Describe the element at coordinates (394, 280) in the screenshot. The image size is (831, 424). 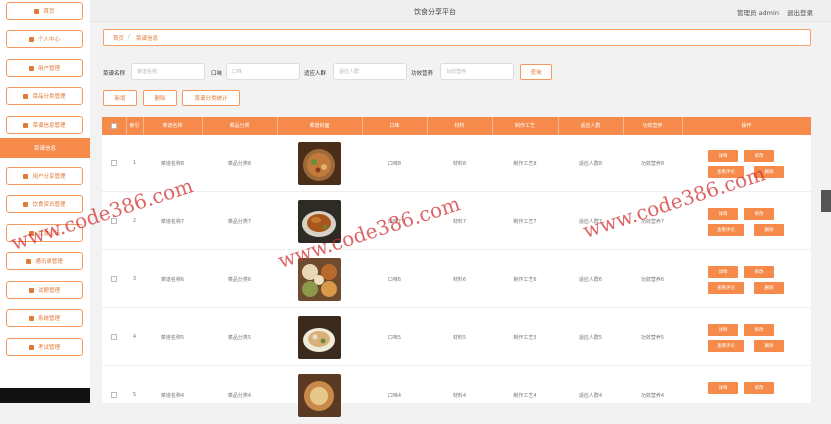
I see `cell-taste: 口味6` at that location.